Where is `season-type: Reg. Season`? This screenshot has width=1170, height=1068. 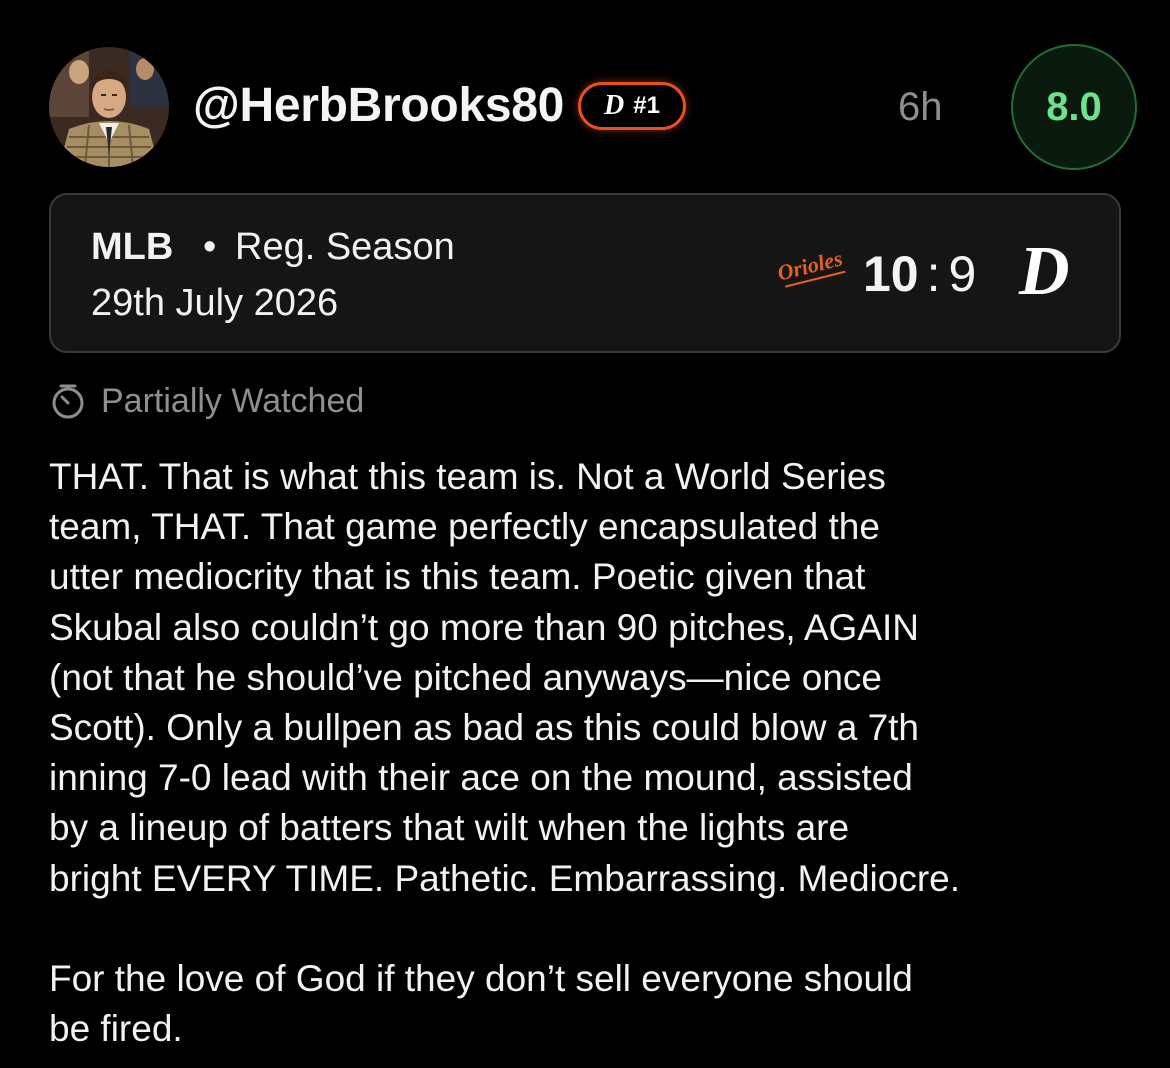 season-type: Reg. Season is located at coordinates (345, 247).